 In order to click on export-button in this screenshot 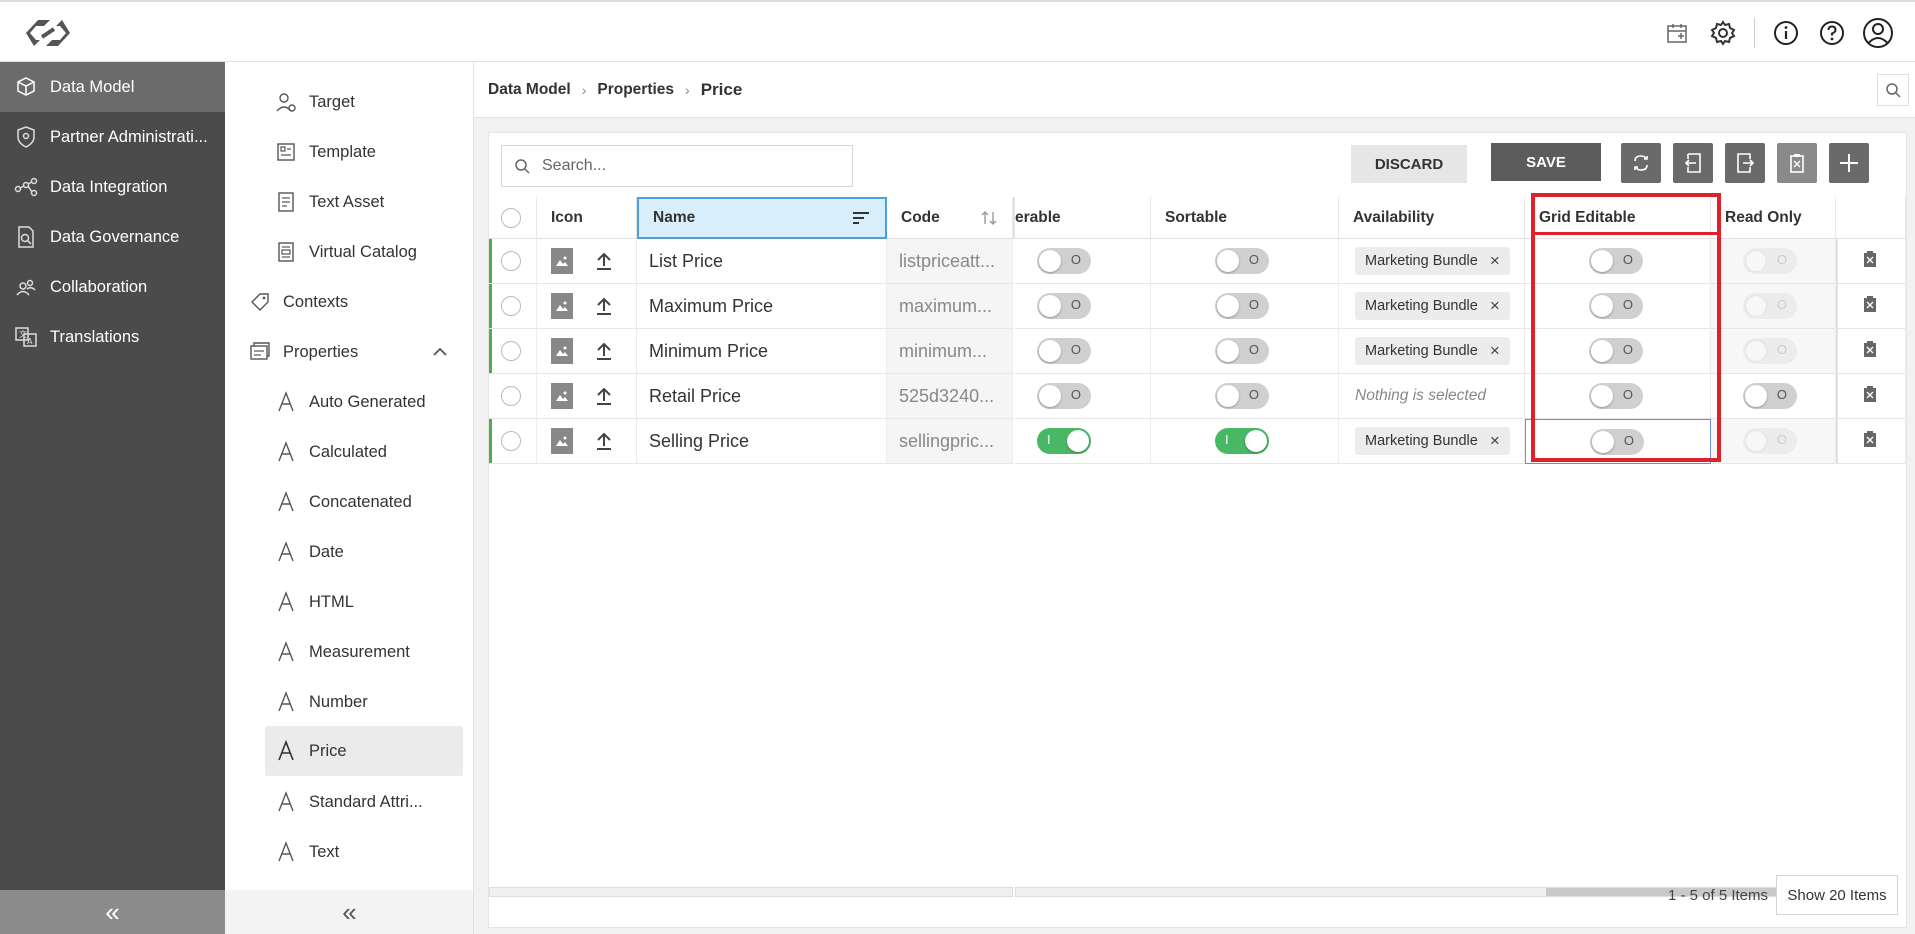, I will do `click(1745, 163)`.